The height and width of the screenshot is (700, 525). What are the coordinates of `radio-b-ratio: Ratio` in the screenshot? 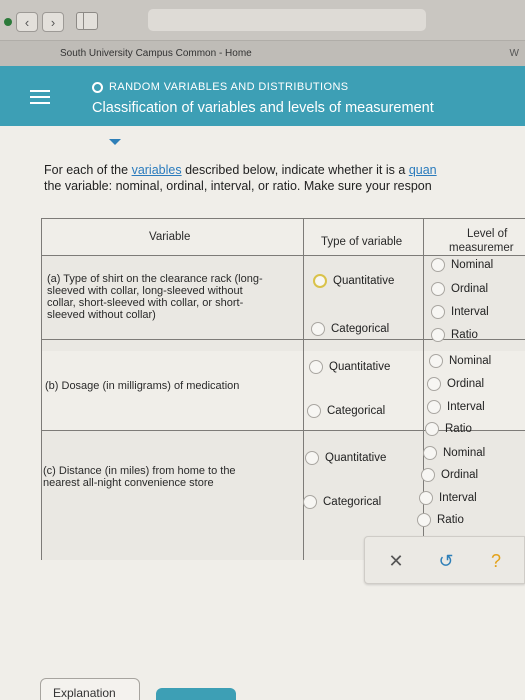 It's located at (448, 429).